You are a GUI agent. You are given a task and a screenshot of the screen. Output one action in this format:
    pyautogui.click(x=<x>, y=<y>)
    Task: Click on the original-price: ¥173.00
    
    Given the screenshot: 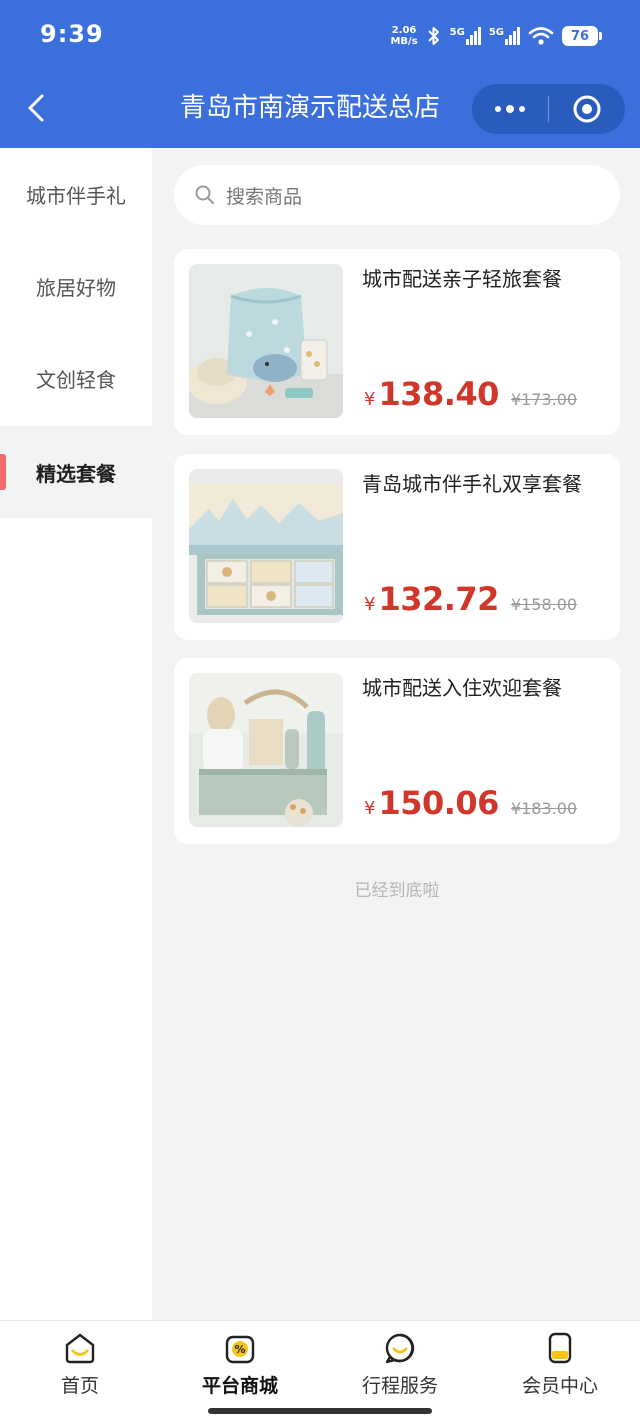 What is the action you would take?
    pyautogui.click(x=544, y=399)
    